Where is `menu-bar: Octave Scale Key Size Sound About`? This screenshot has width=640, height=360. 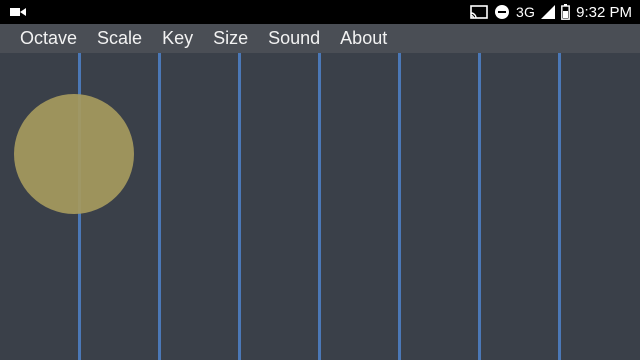 menu-bar: Octave Scale Key Size Sound About is located at coordinates (320, 38).